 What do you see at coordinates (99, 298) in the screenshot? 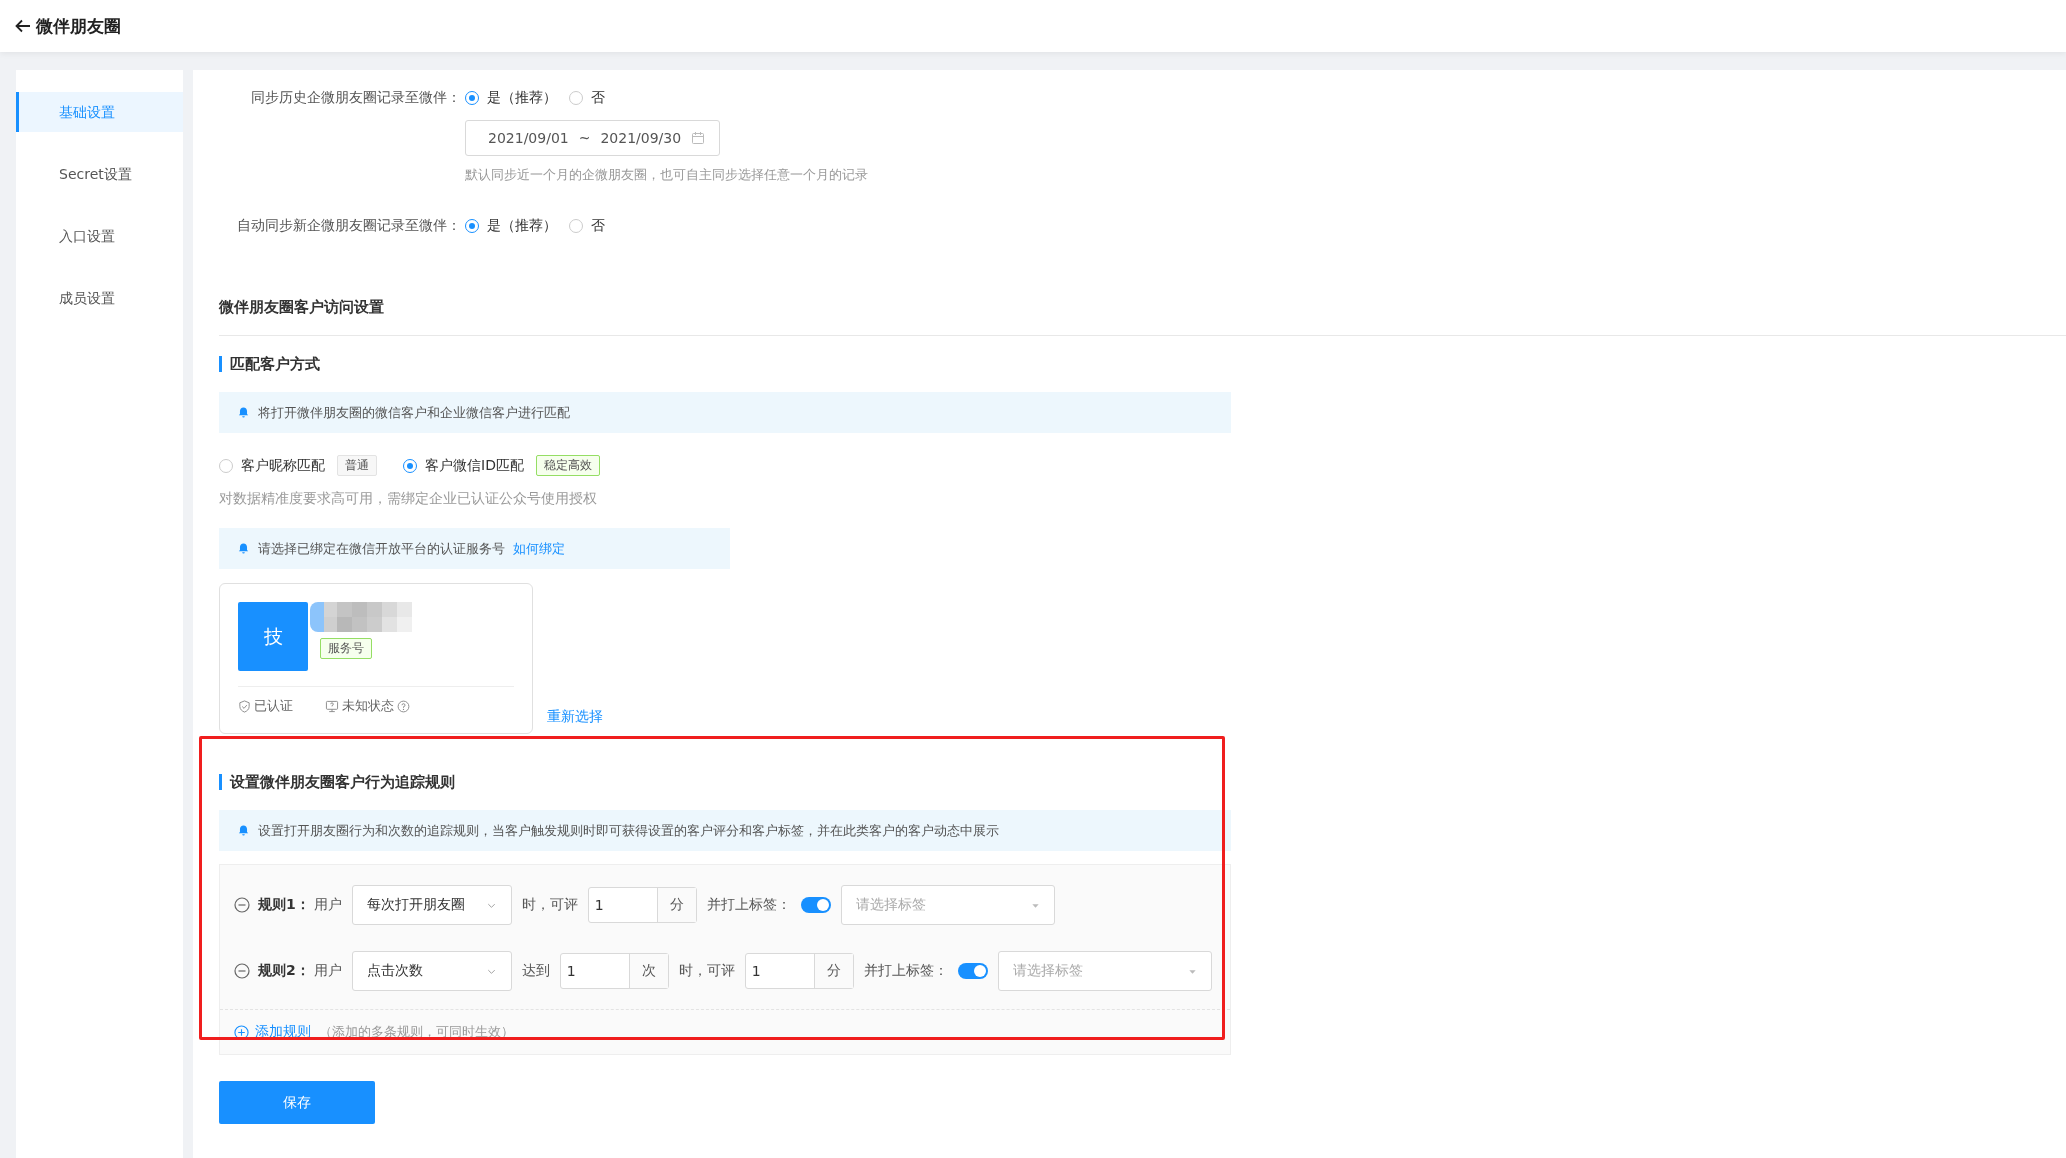
I see `sidebar-item: 成员设置` at bounding box center [99, 298].